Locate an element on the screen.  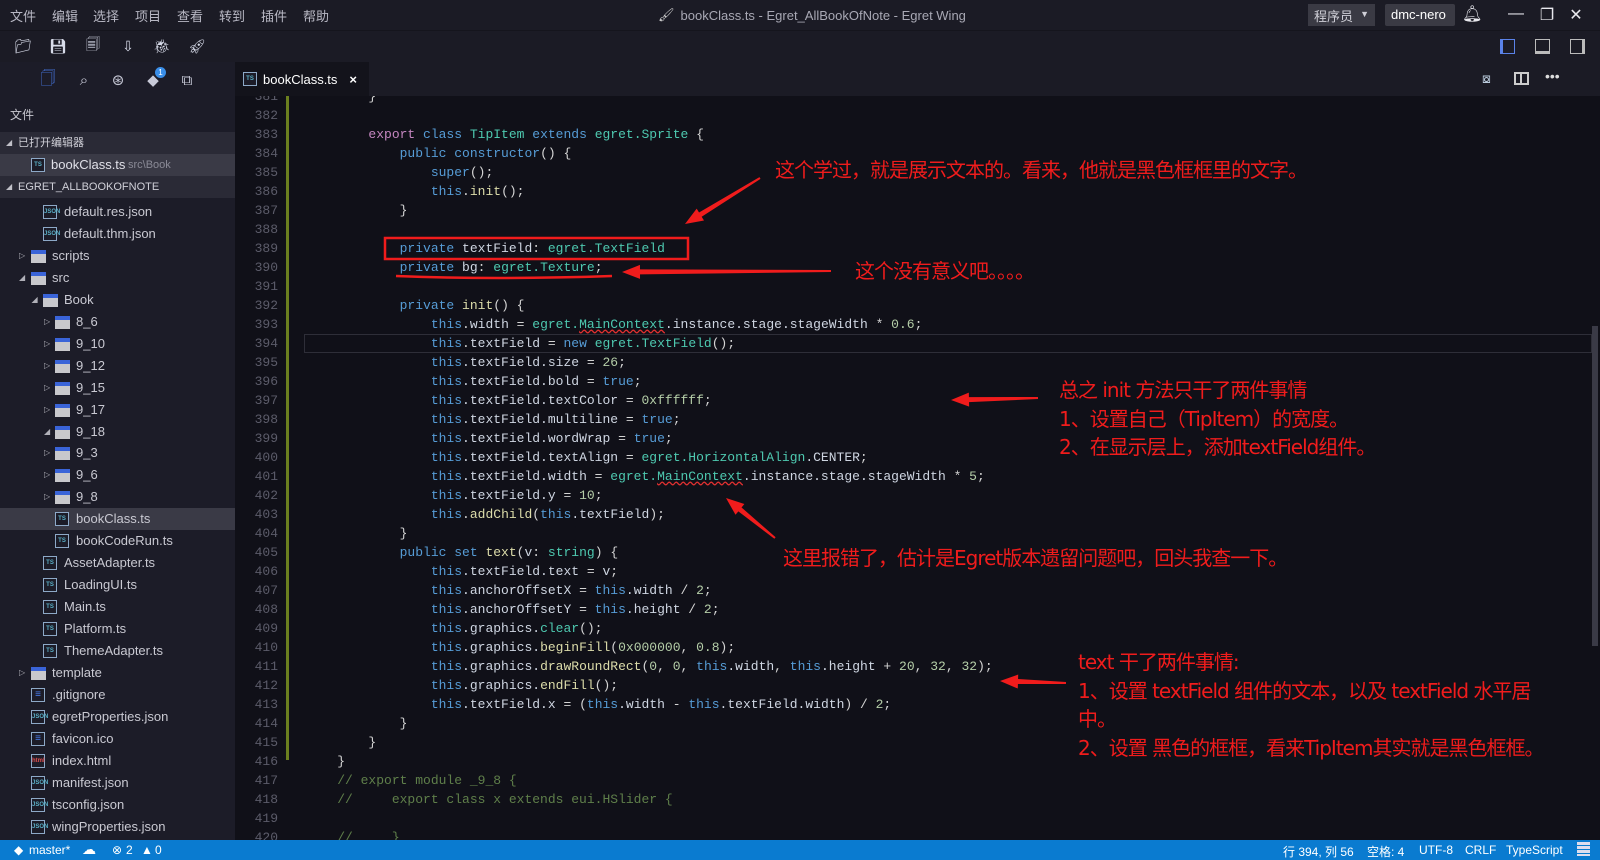
tree-item: ◢ Book is located at coordinates (117, 300).